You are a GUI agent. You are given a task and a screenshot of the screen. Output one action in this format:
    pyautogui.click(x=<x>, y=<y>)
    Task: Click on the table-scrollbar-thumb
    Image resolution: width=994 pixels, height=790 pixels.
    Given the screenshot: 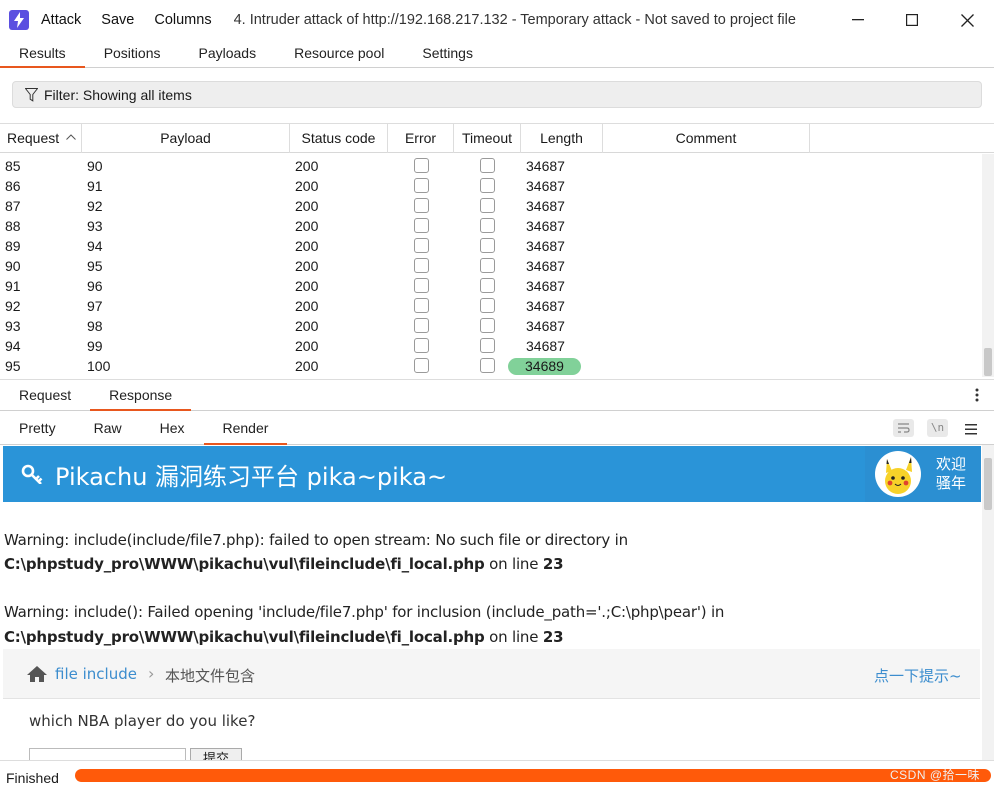 What is the action you would take?
    pyautogui.click(x=988, y=362)
    